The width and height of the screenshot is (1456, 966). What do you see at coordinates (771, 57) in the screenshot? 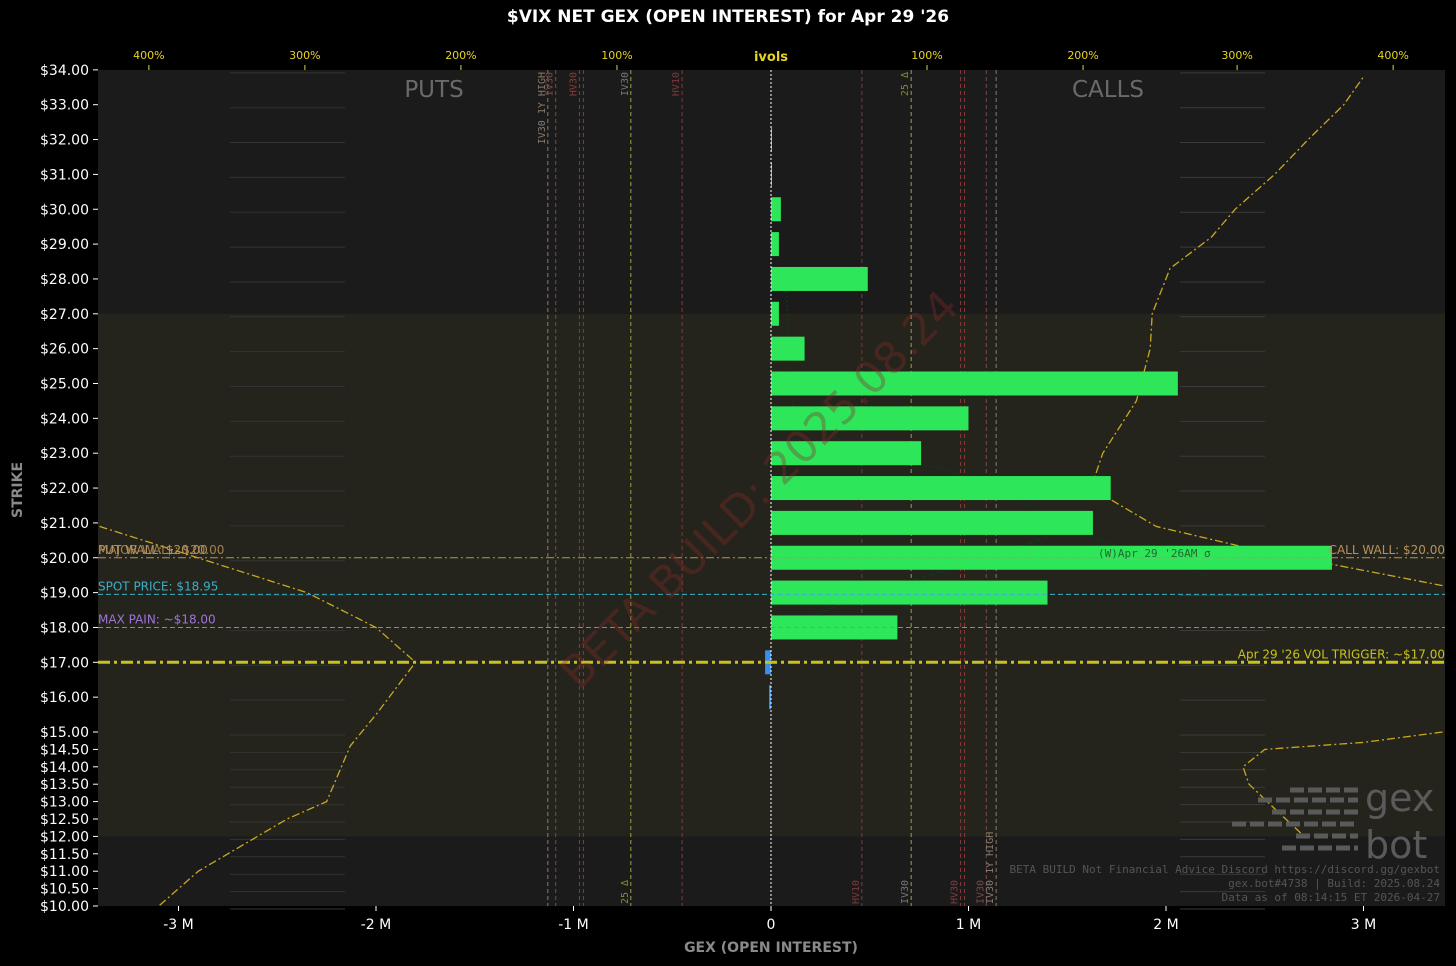
I see `top-axis-label: ivols` at bounding box center [771, 57].